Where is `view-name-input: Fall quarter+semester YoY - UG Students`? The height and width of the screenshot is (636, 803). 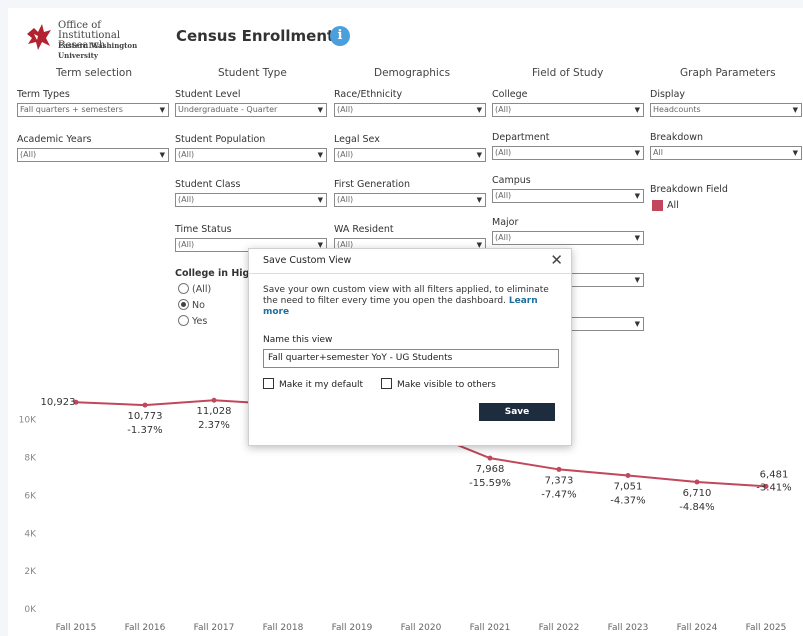
view-name-input: Fall quarter+semester YoY - UG Students is located at coordinates (411, 358).